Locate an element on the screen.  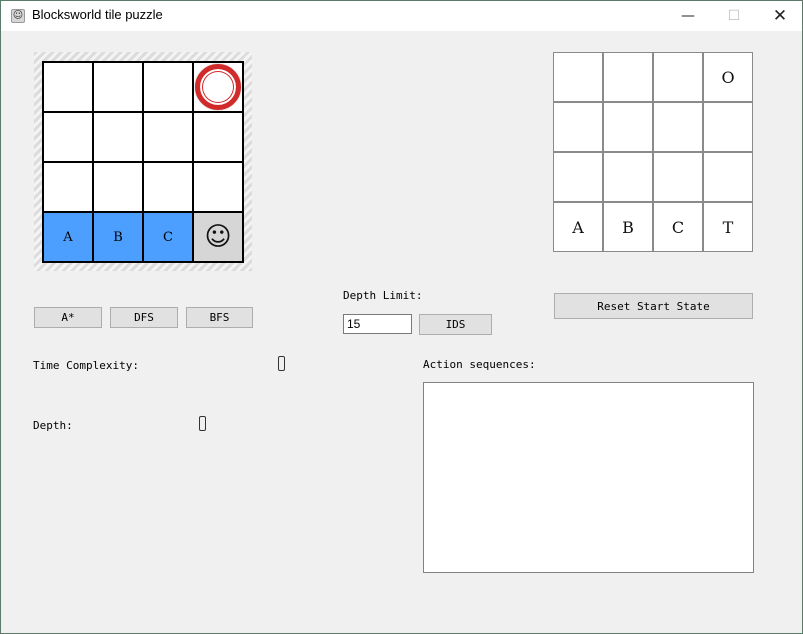
reset-start-state-button: Reset Start State is located at coordinates (653, 306).